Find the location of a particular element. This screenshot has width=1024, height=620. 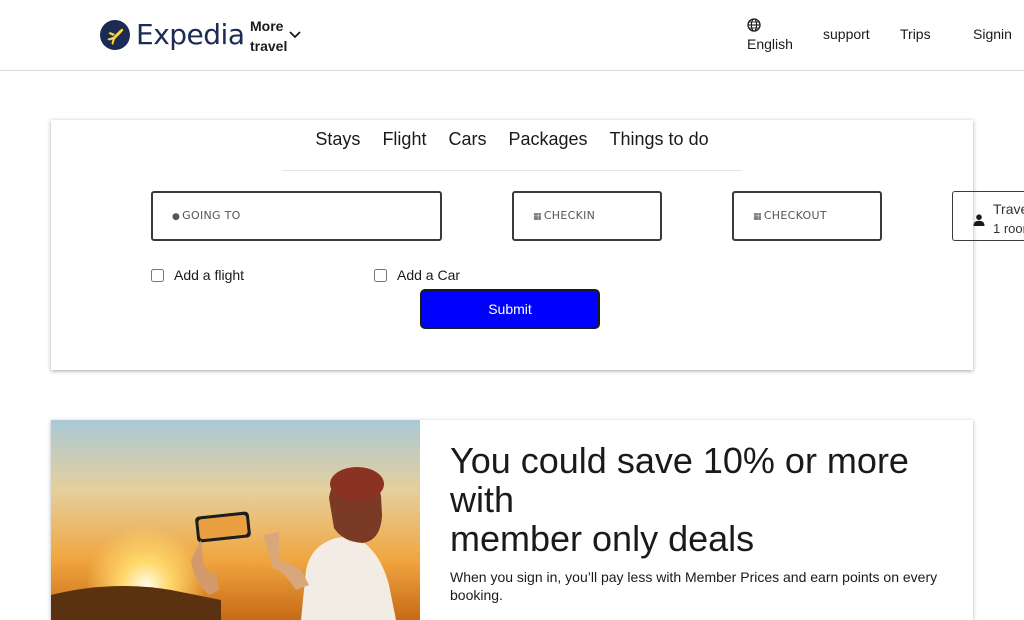

expedia-logo: Expedia is located at coordinates (172, 34).